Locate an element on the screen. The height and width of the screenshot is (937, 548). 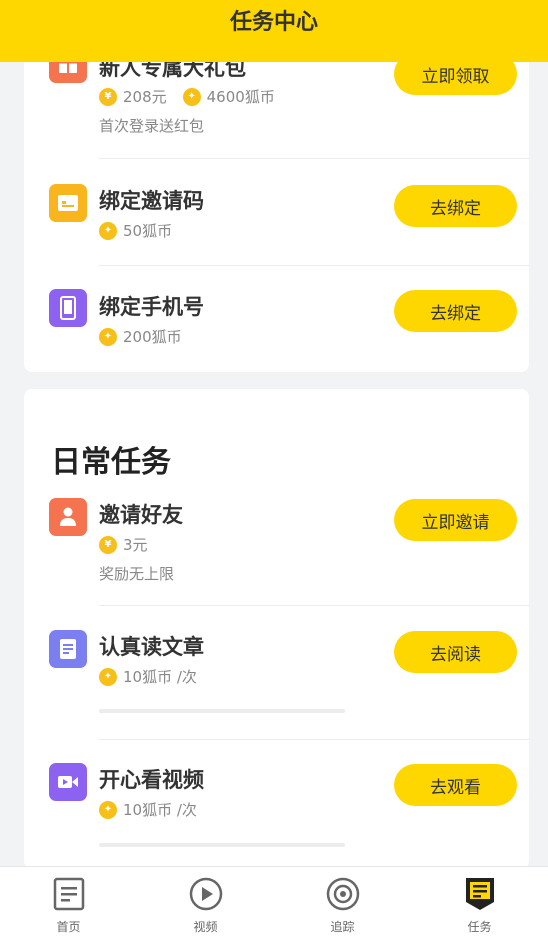
reward-text: 4600狐币 is located at coordinates (240, 97).